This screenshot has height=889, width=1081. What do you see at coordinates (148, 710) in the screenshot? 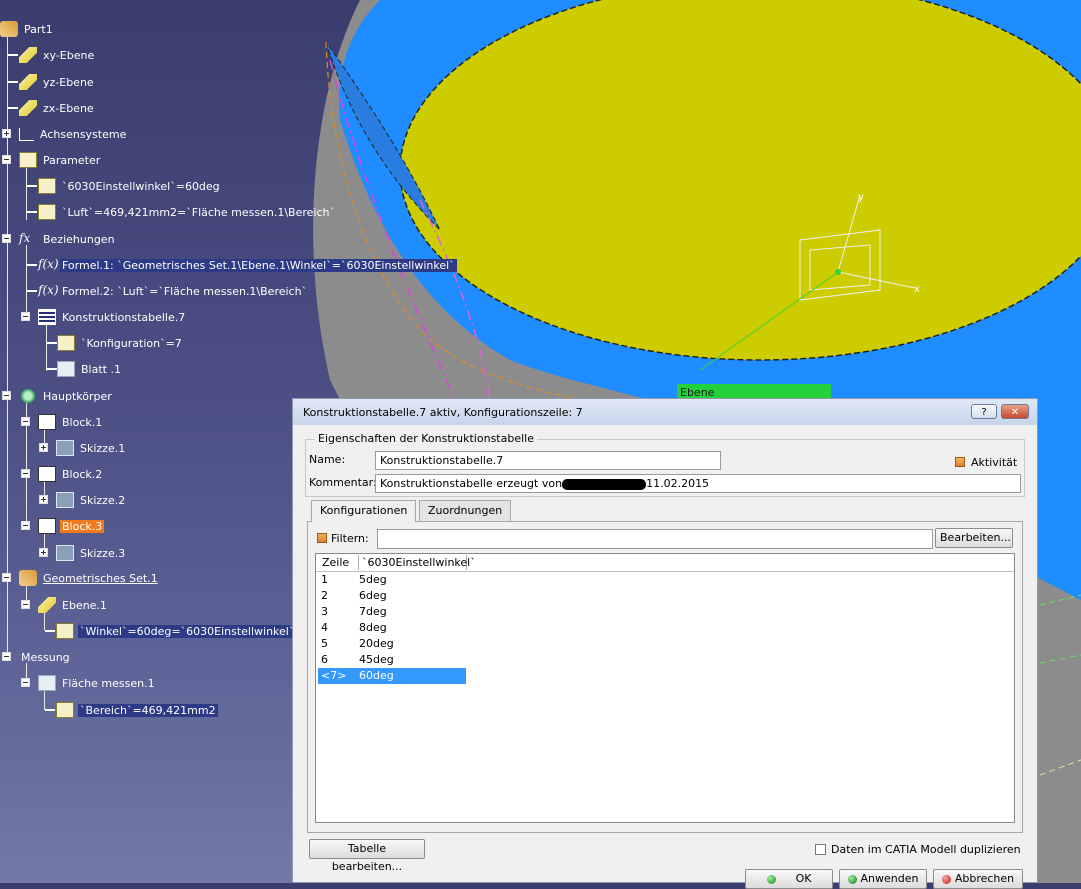
I see `tree-node-label: `Bereich`=469,421mm2` at bounding box center [148, 710].